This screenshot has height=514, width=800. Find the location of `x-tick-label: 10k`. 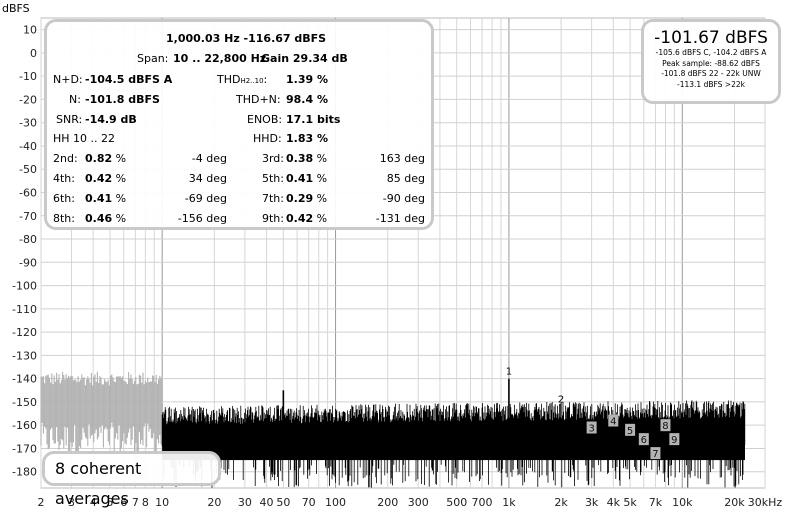

x-tick-label: 10k is located at coordinates (682, 502).